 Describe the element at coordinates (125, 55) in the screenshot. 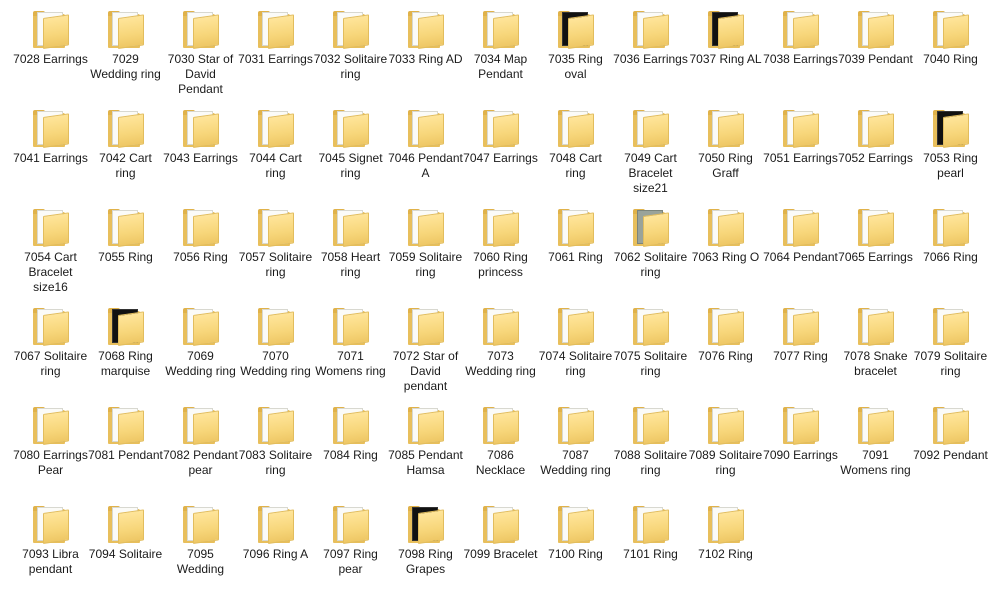

I see `folder-item: 7029 Wedding ring` at that location.